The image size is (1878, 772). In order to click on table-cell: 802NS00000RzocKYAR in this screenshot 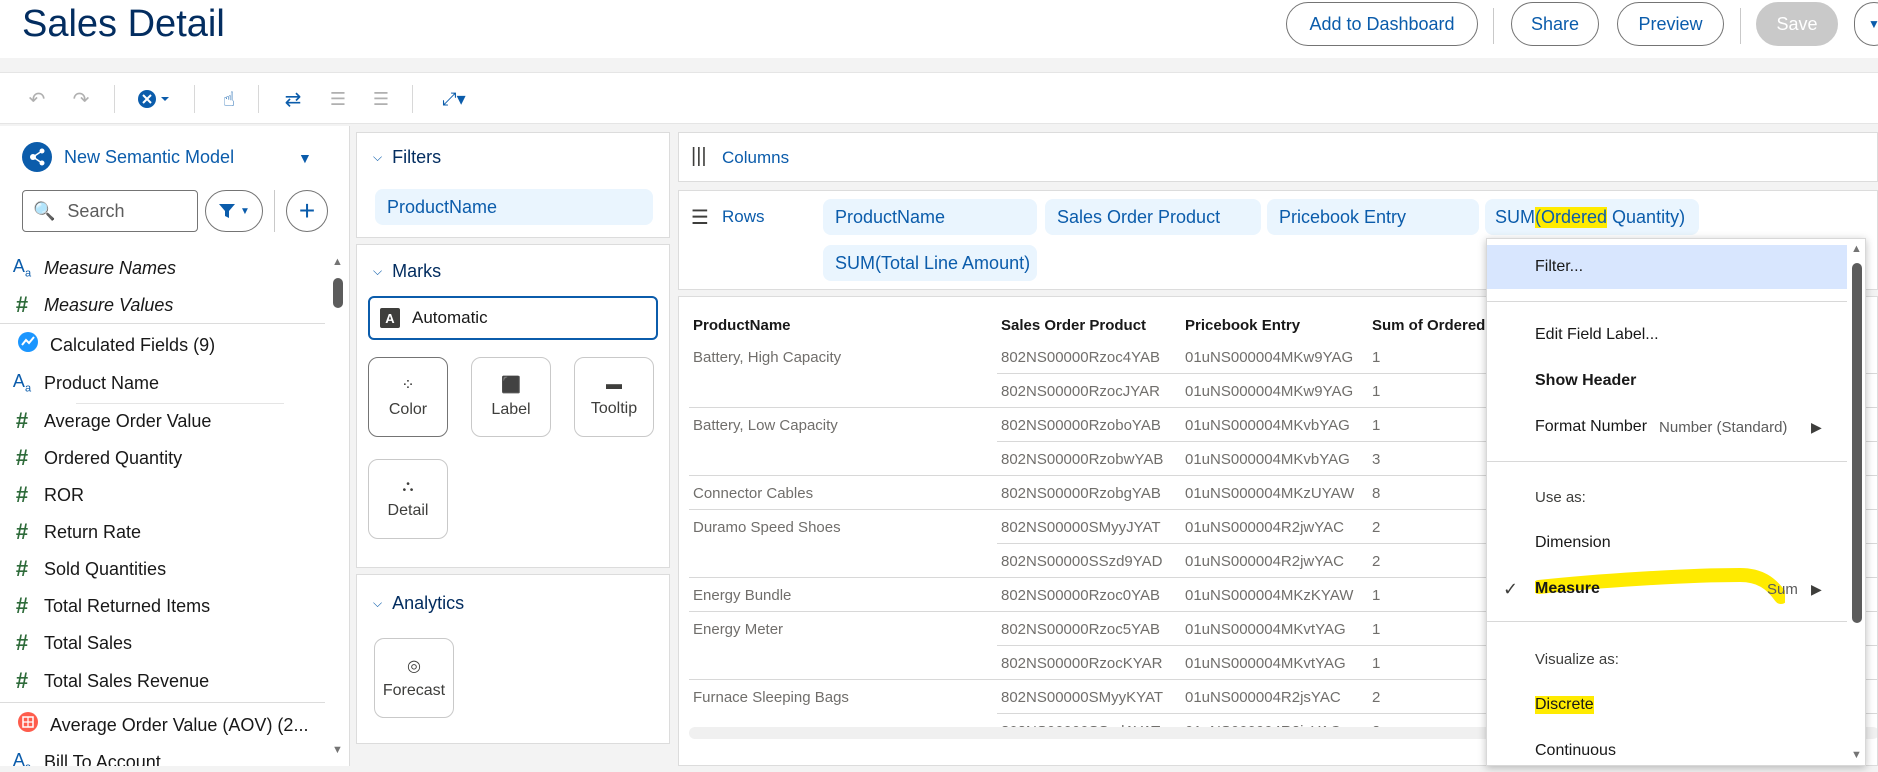, I will do `click(1081, 663)`.